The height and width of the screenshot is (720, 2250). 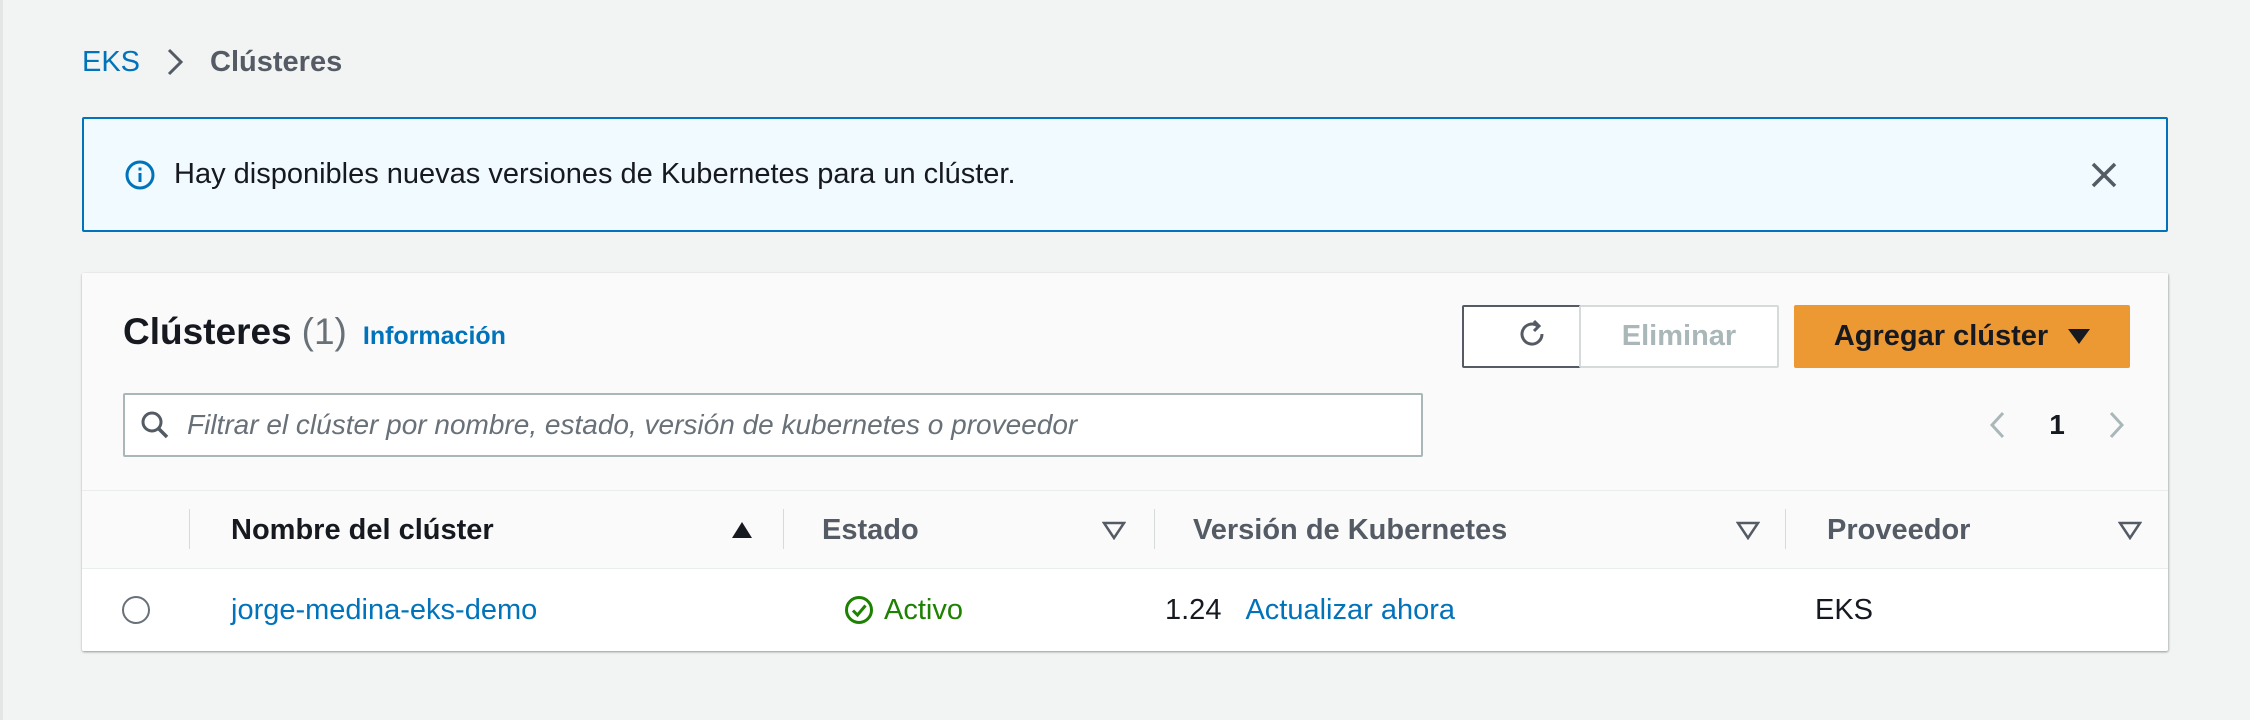 I want to click on chevron-left-icon, so click(x=1997, y=425).